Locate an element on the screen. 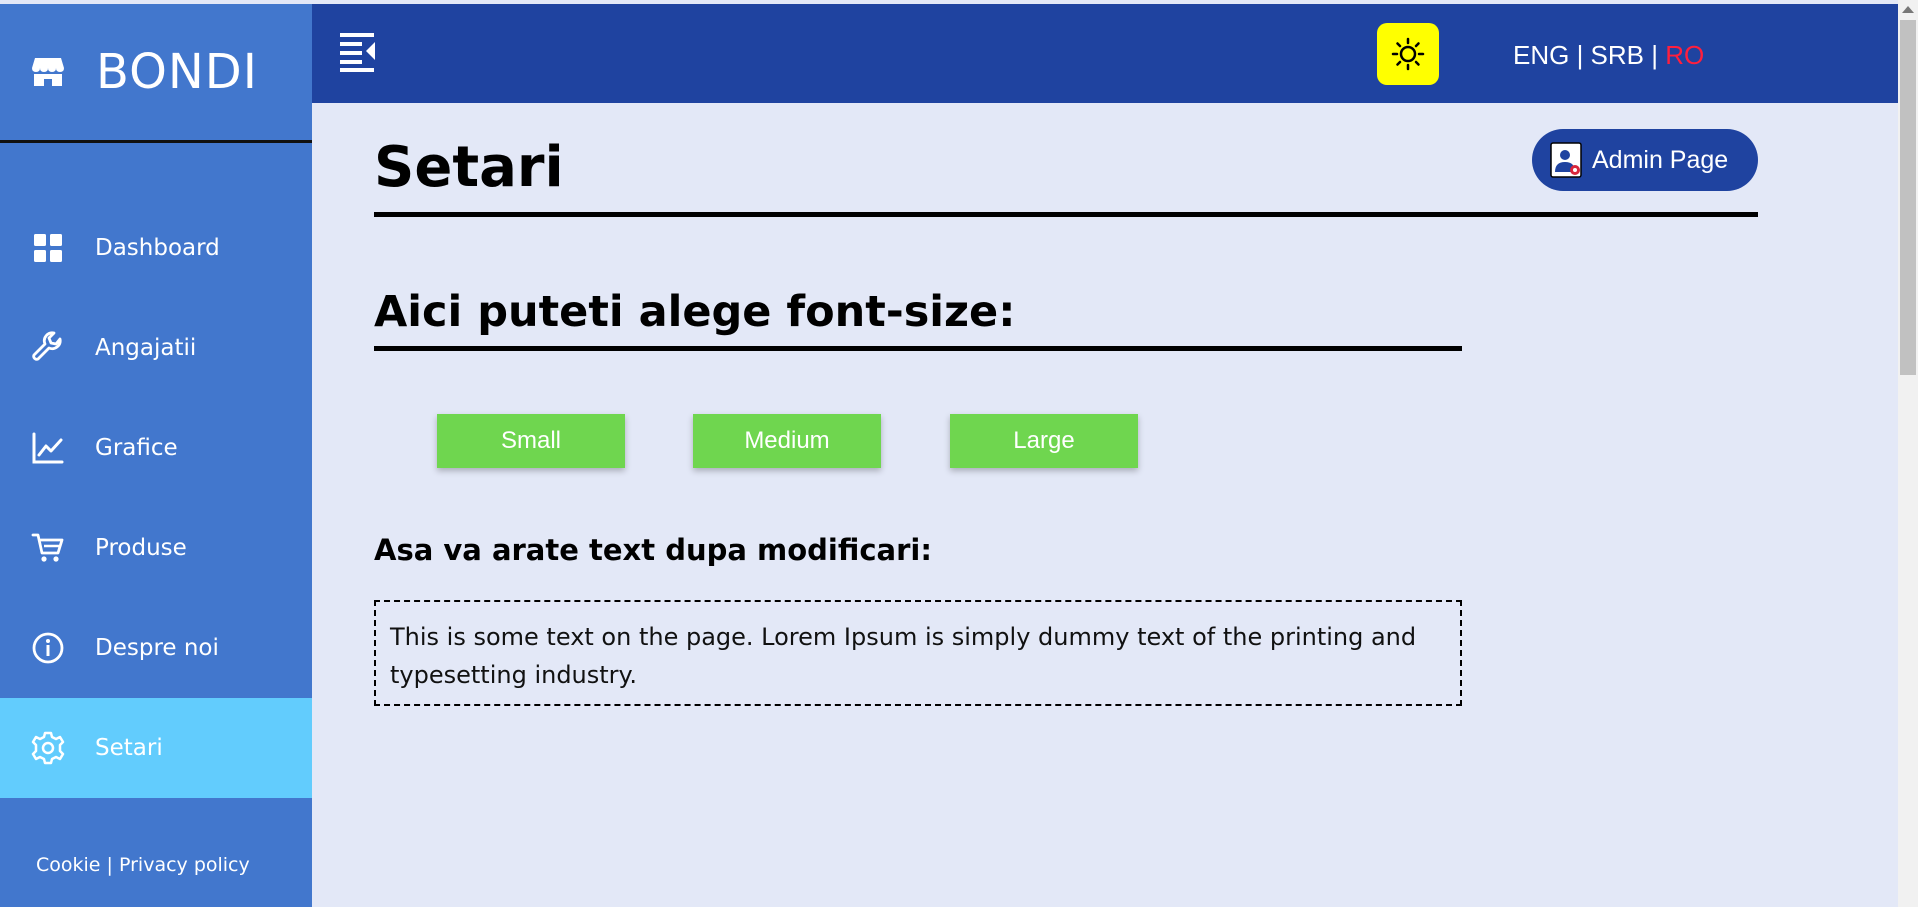  sidebar-item-label: Dashboard is located at coordinates (157, 248).